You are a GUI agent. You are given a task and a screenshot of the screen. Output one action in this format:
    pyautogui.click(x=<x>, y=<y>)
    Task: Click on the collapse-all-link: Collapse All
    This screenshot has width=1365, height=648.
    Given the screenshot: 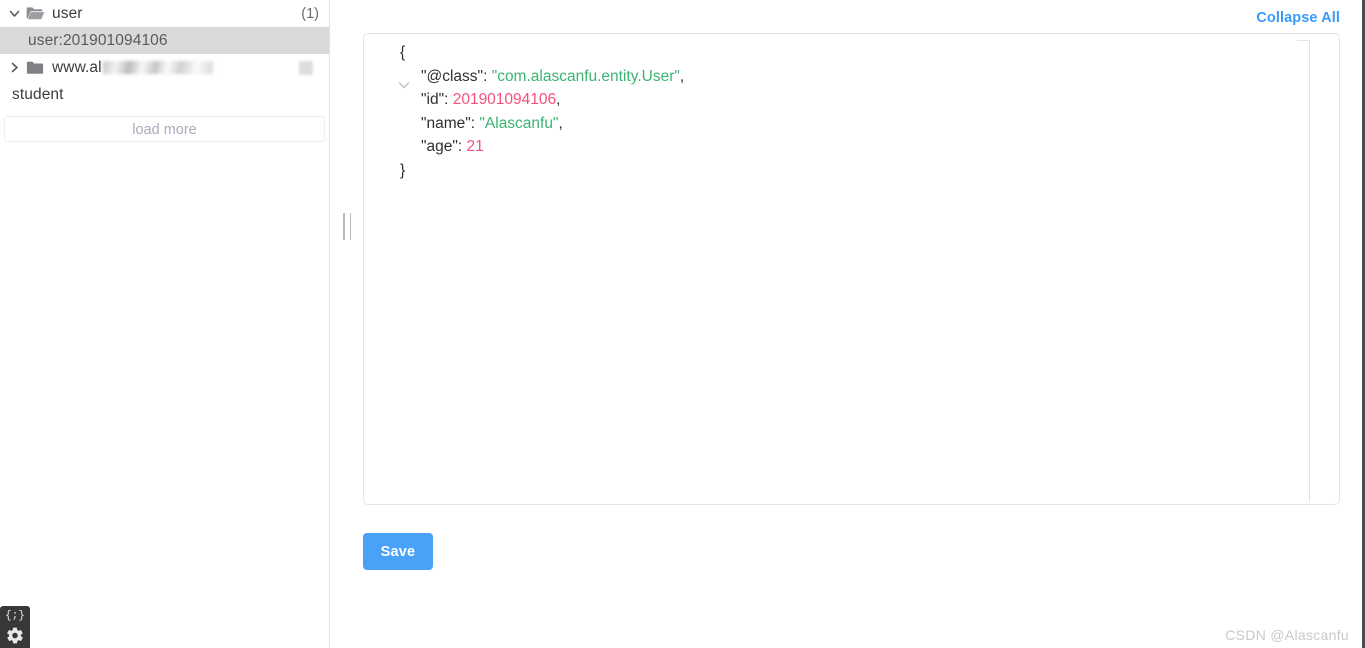 What is the action you would take?
    pyautogui.click(x=1298, y=18)
    